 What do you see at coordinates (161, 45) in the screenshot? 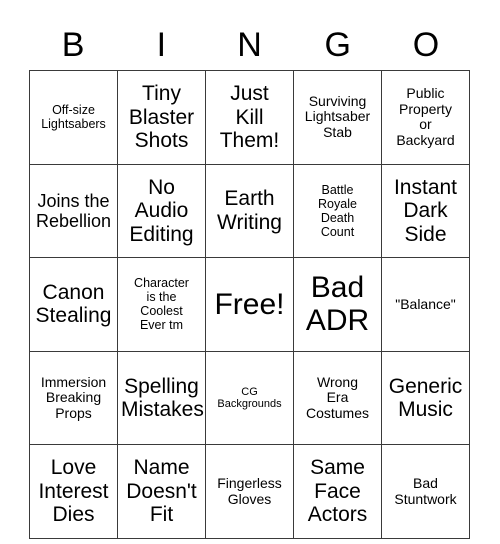
I see `bingo-header-letter-i: I` at bounding box center [161, 45].